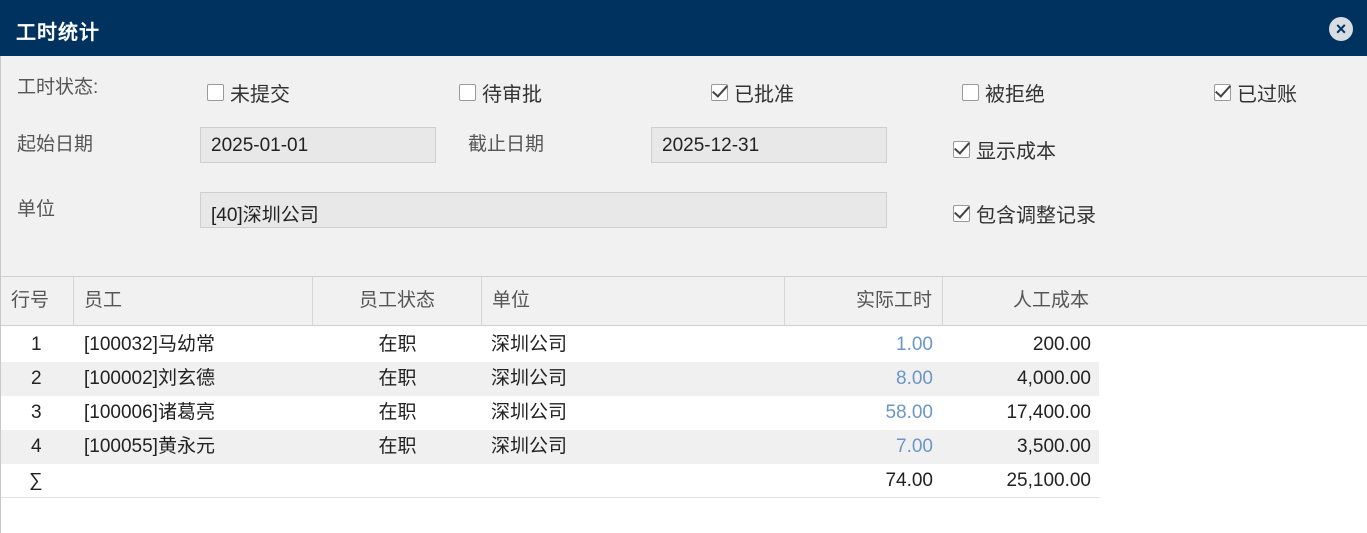  Describe the element at coordinates (859, 447) in the screenshot. I see `cell-hours-link: 7.00` at that location.